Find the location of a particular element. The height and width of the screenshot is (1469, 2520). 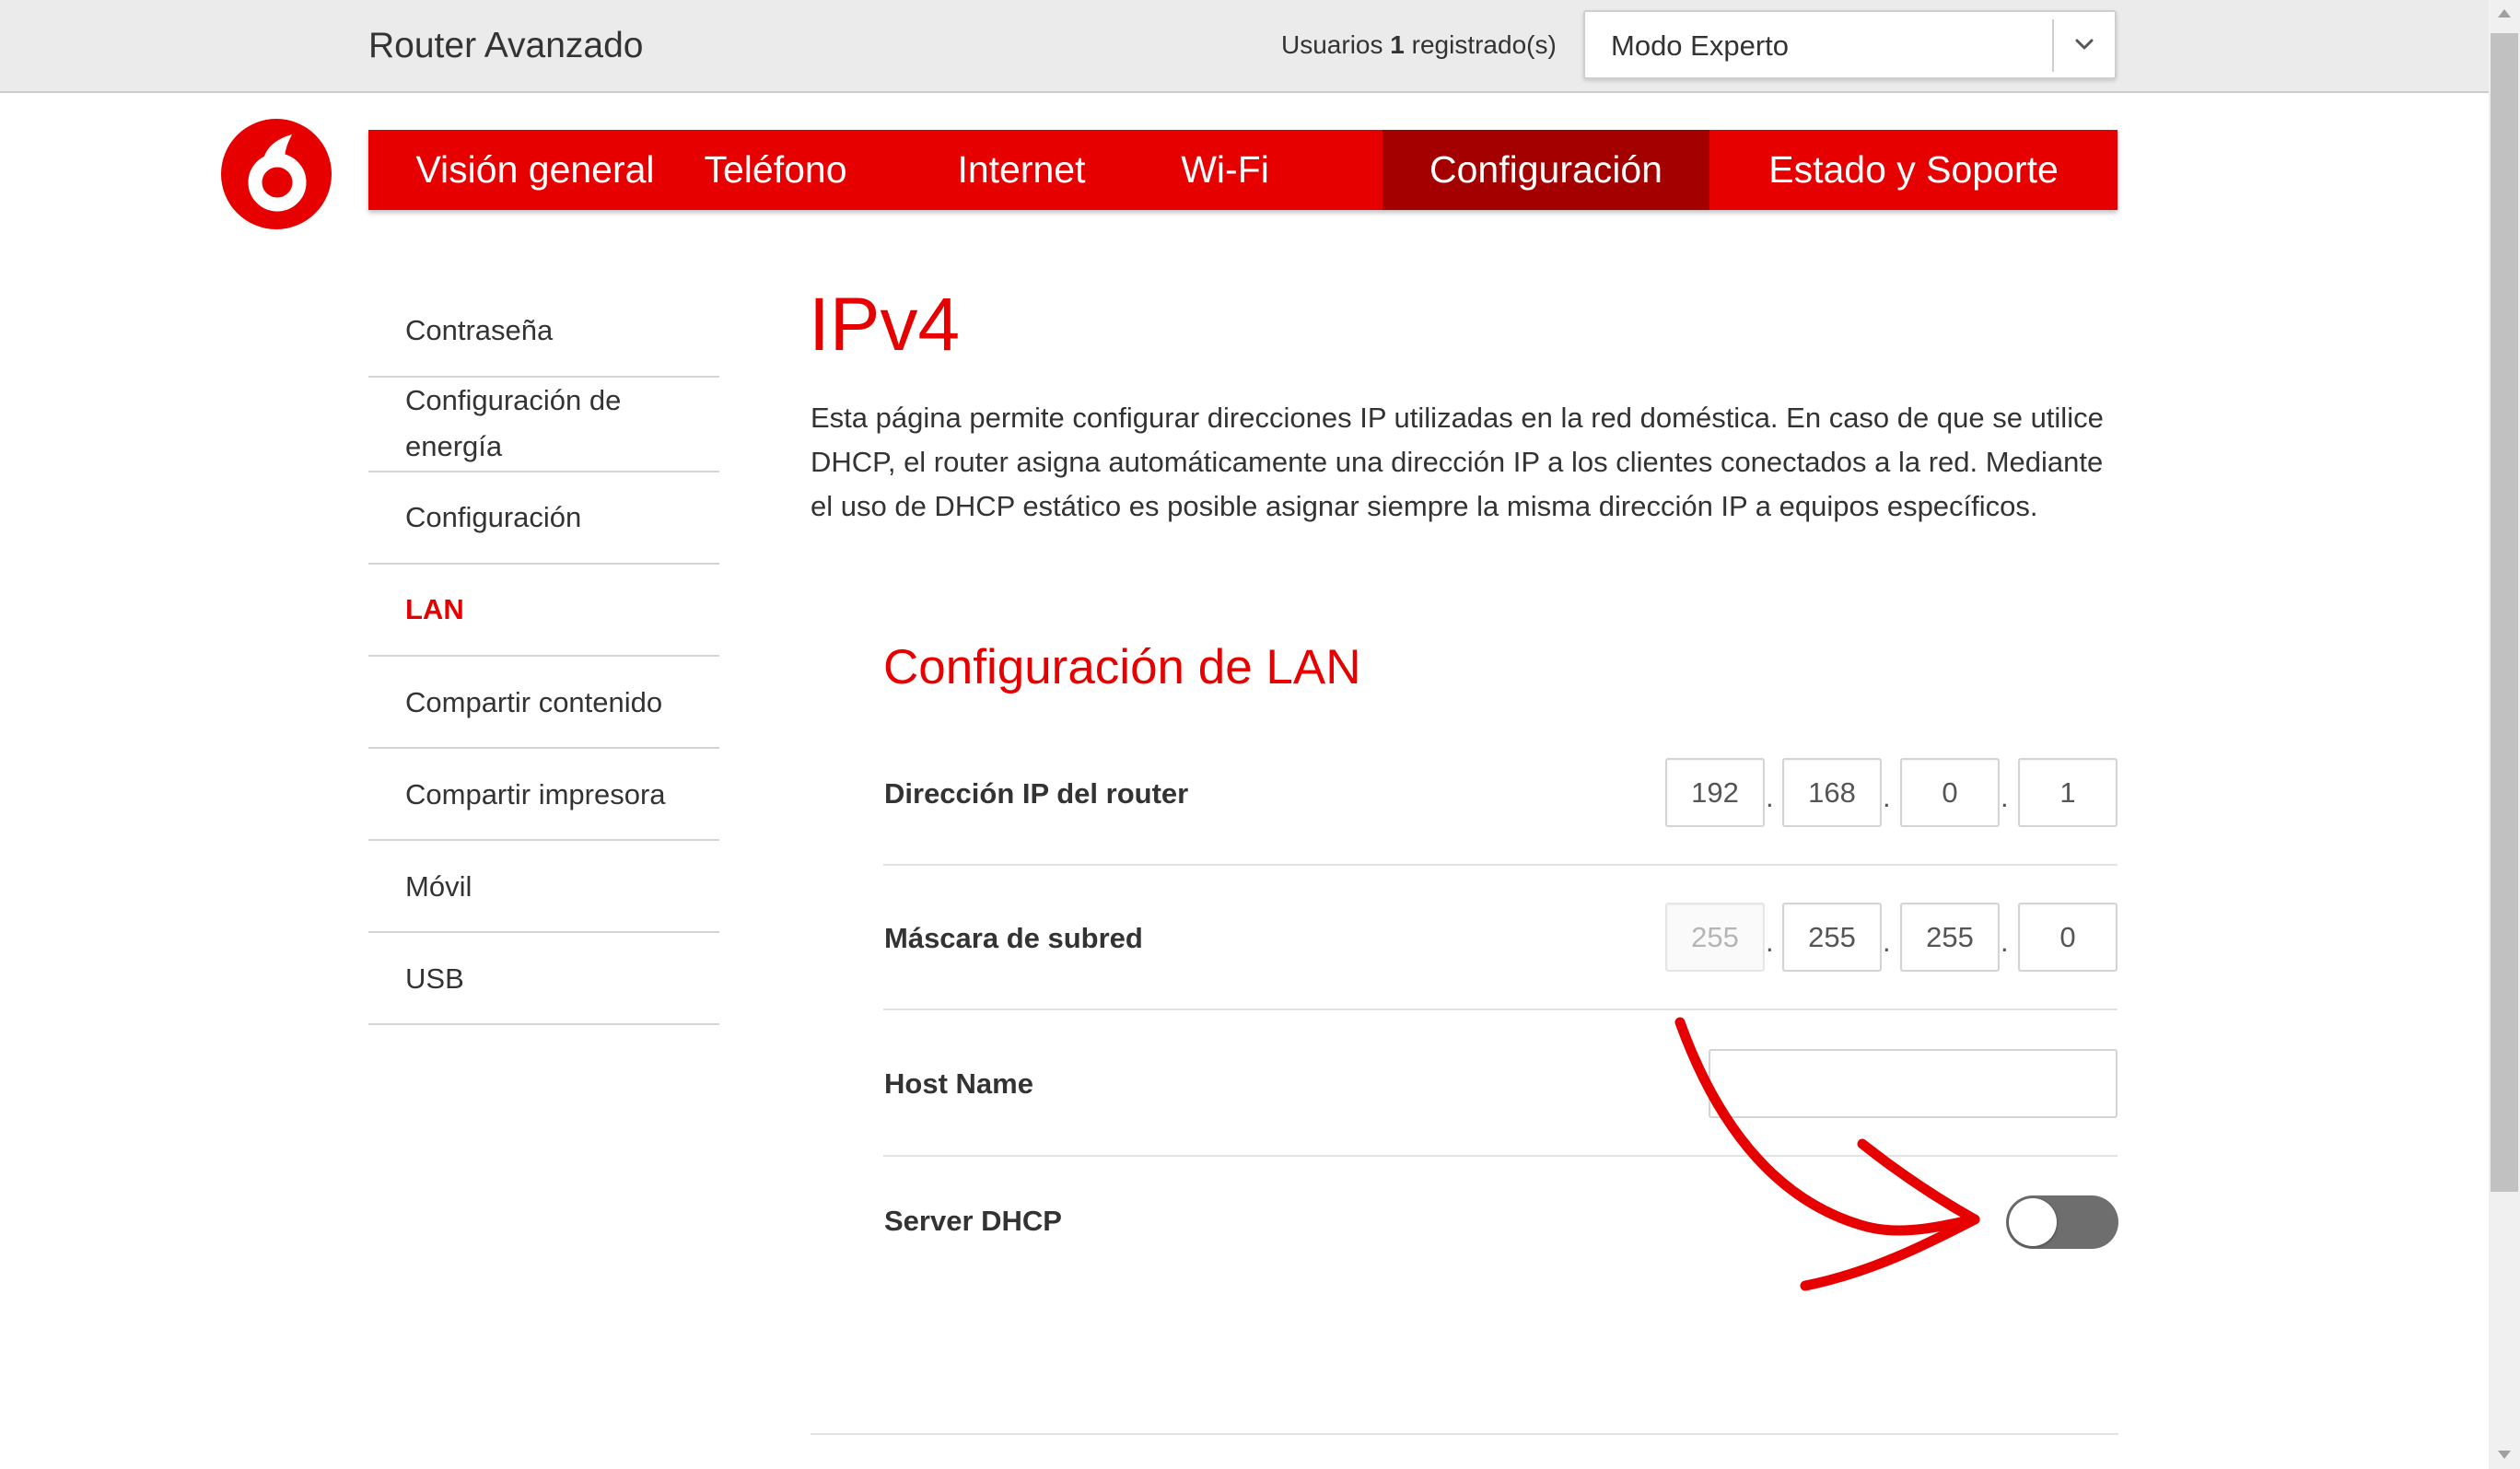

app-title: Router Avanzado is located at coordinates (506, 45).